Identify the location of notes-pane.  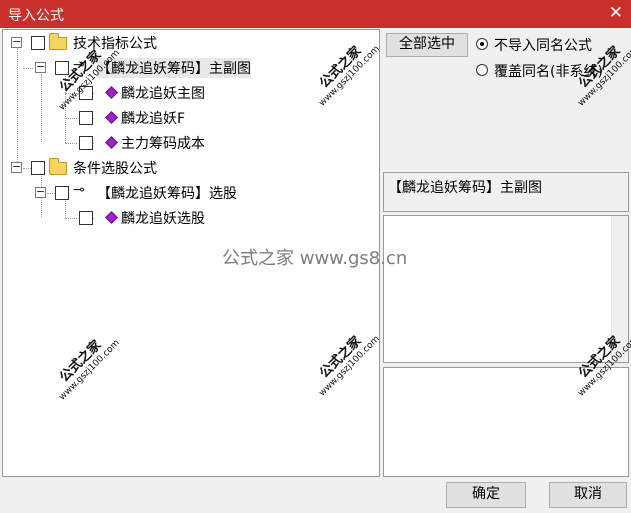
(506, 422).